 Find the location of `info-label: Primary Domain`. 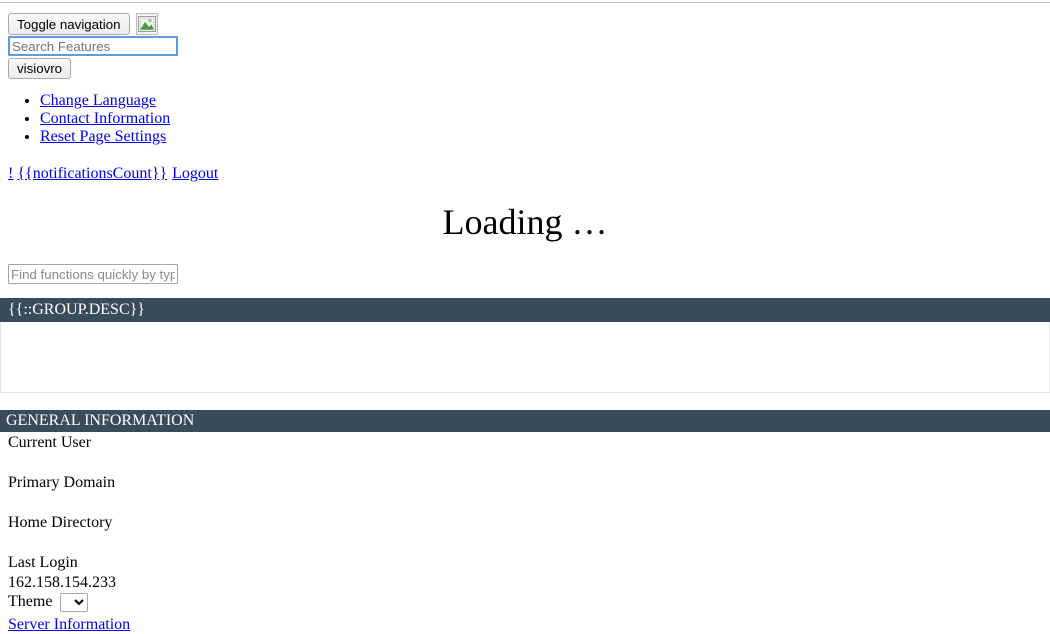

info-label: Primary Domain is located at coordinates (62, 482).